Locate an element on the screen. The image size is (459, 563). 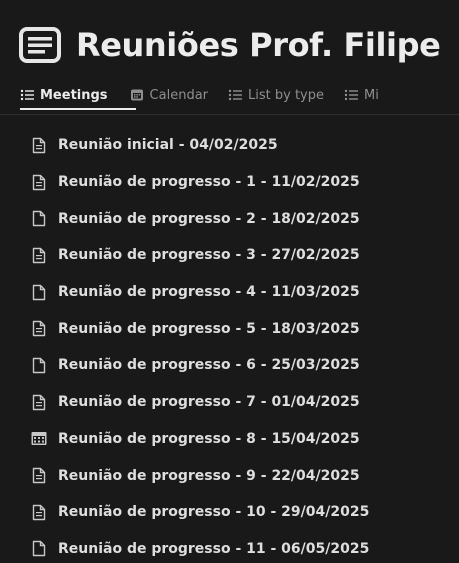
meeting-title: Reunião de progresso - 9 - 22/04/2025 is located at coordinates (209, 475).